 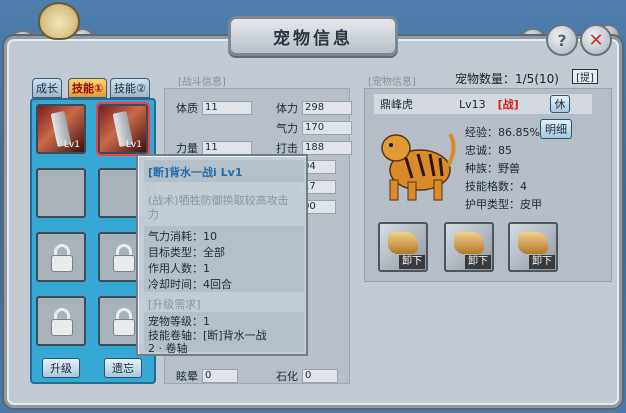 What do you see at coordinates (327, 148) in the screenshot?
I see `stat-value: 188` at bounding box center [327, 148].